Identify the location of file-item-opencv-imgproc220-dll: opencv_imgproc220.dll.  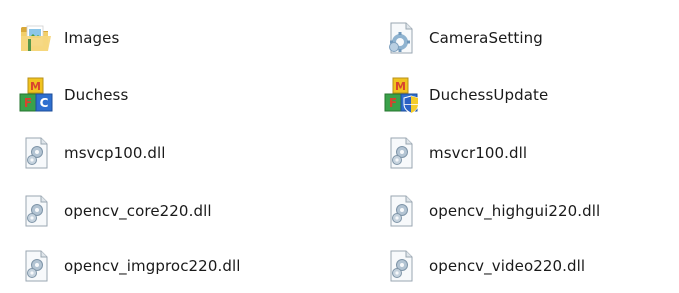
(176, 266).